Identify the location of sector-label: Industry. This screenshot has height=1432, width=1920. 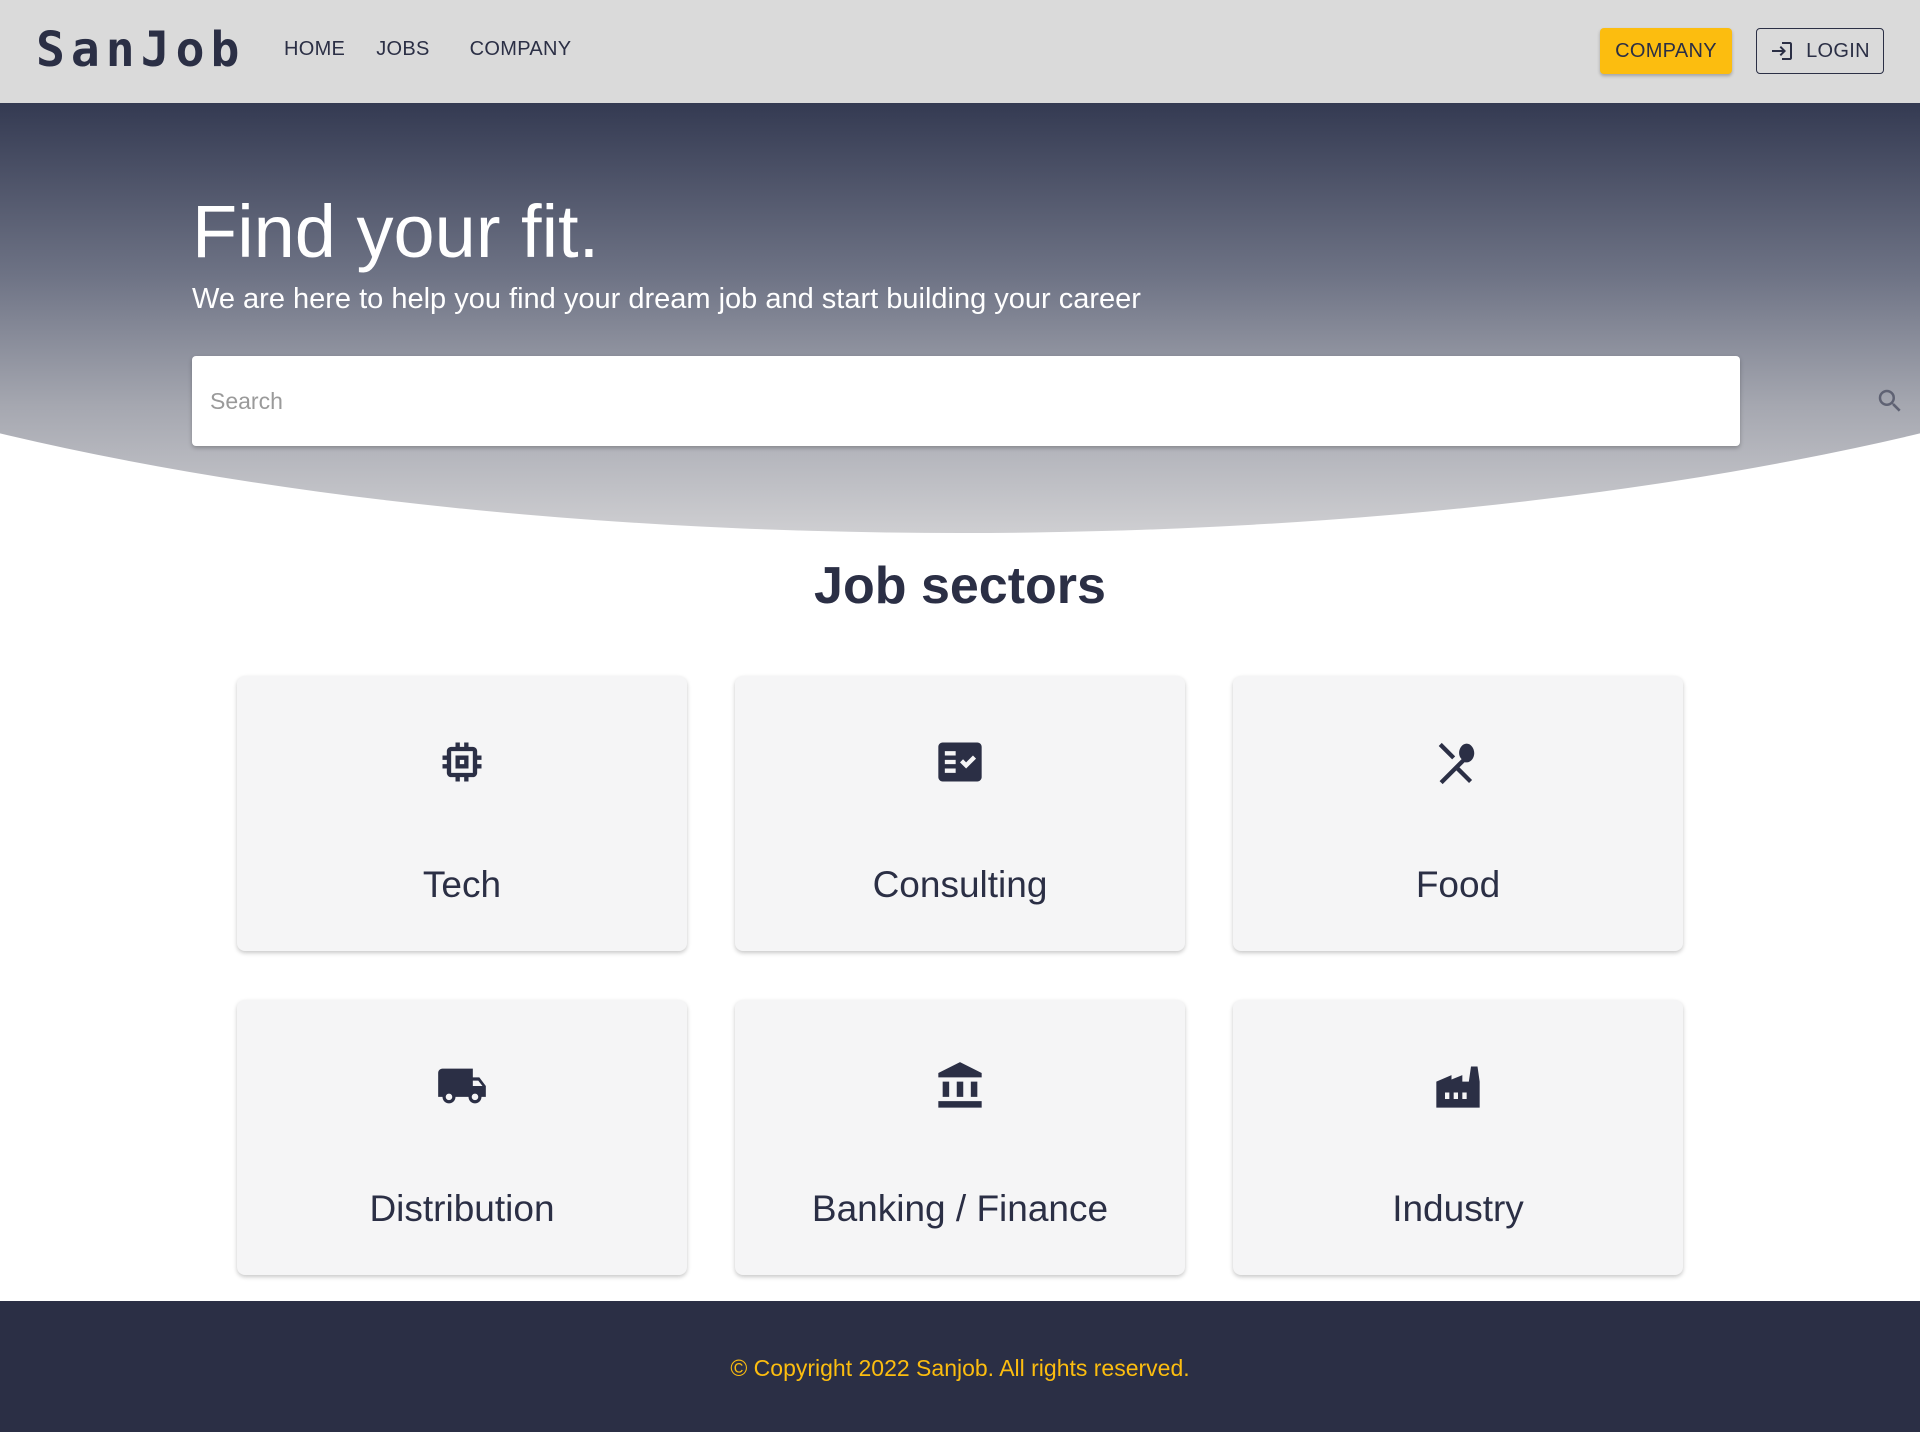
(1458, 1208).